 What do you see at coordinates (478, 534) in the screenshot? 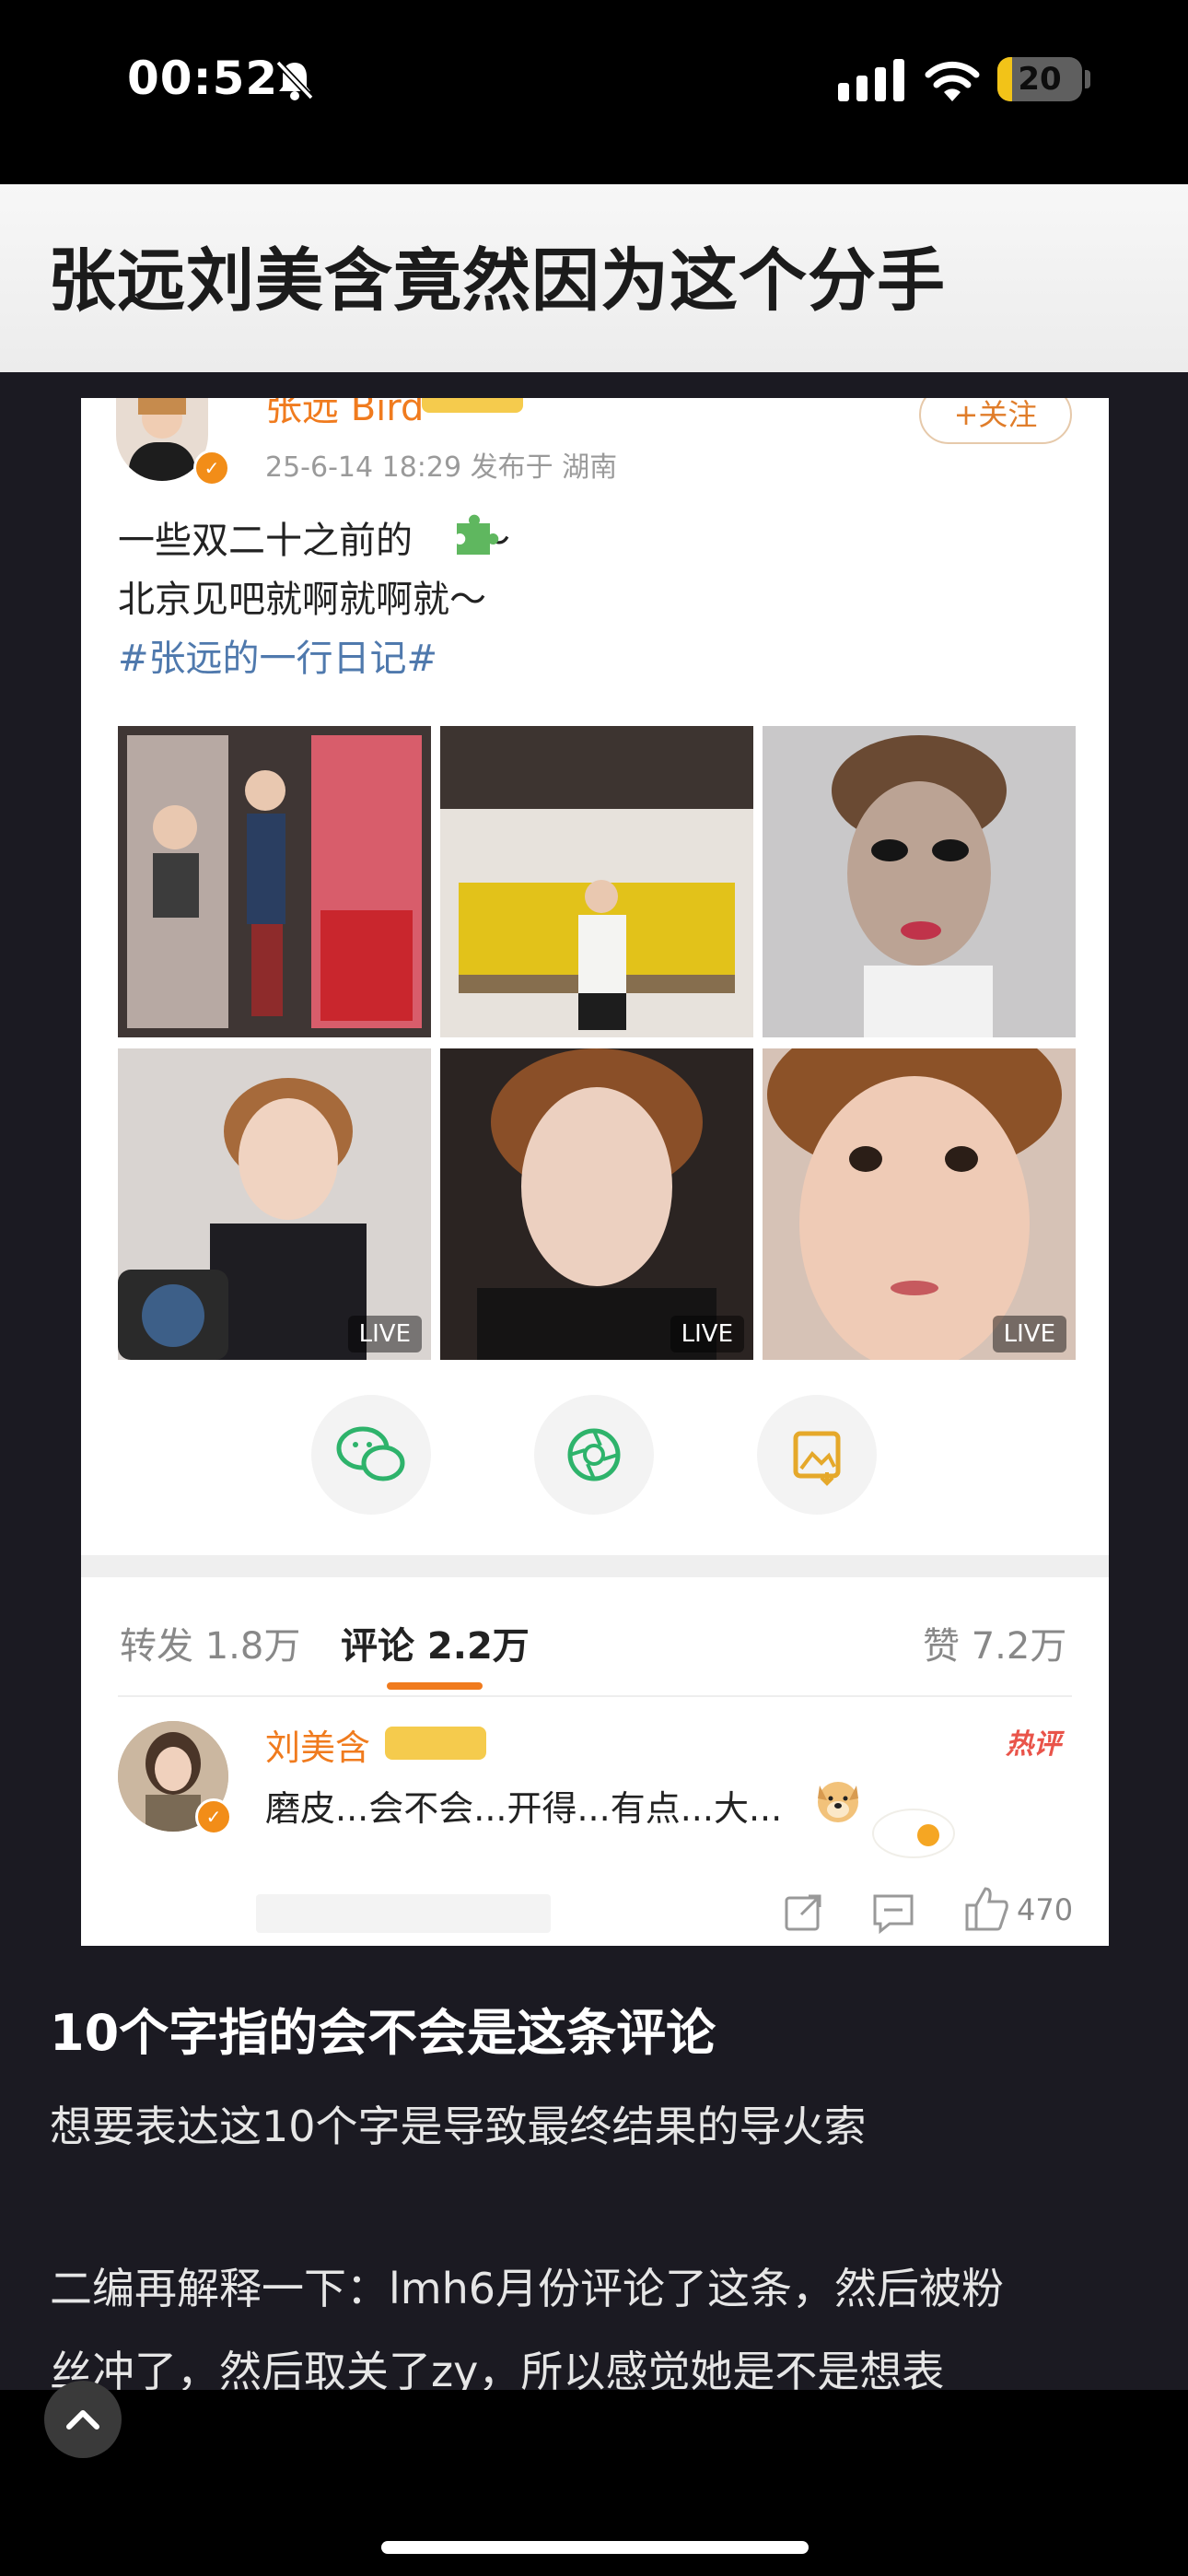
I see `puzzle-icon` at bounding box center [478, 534].